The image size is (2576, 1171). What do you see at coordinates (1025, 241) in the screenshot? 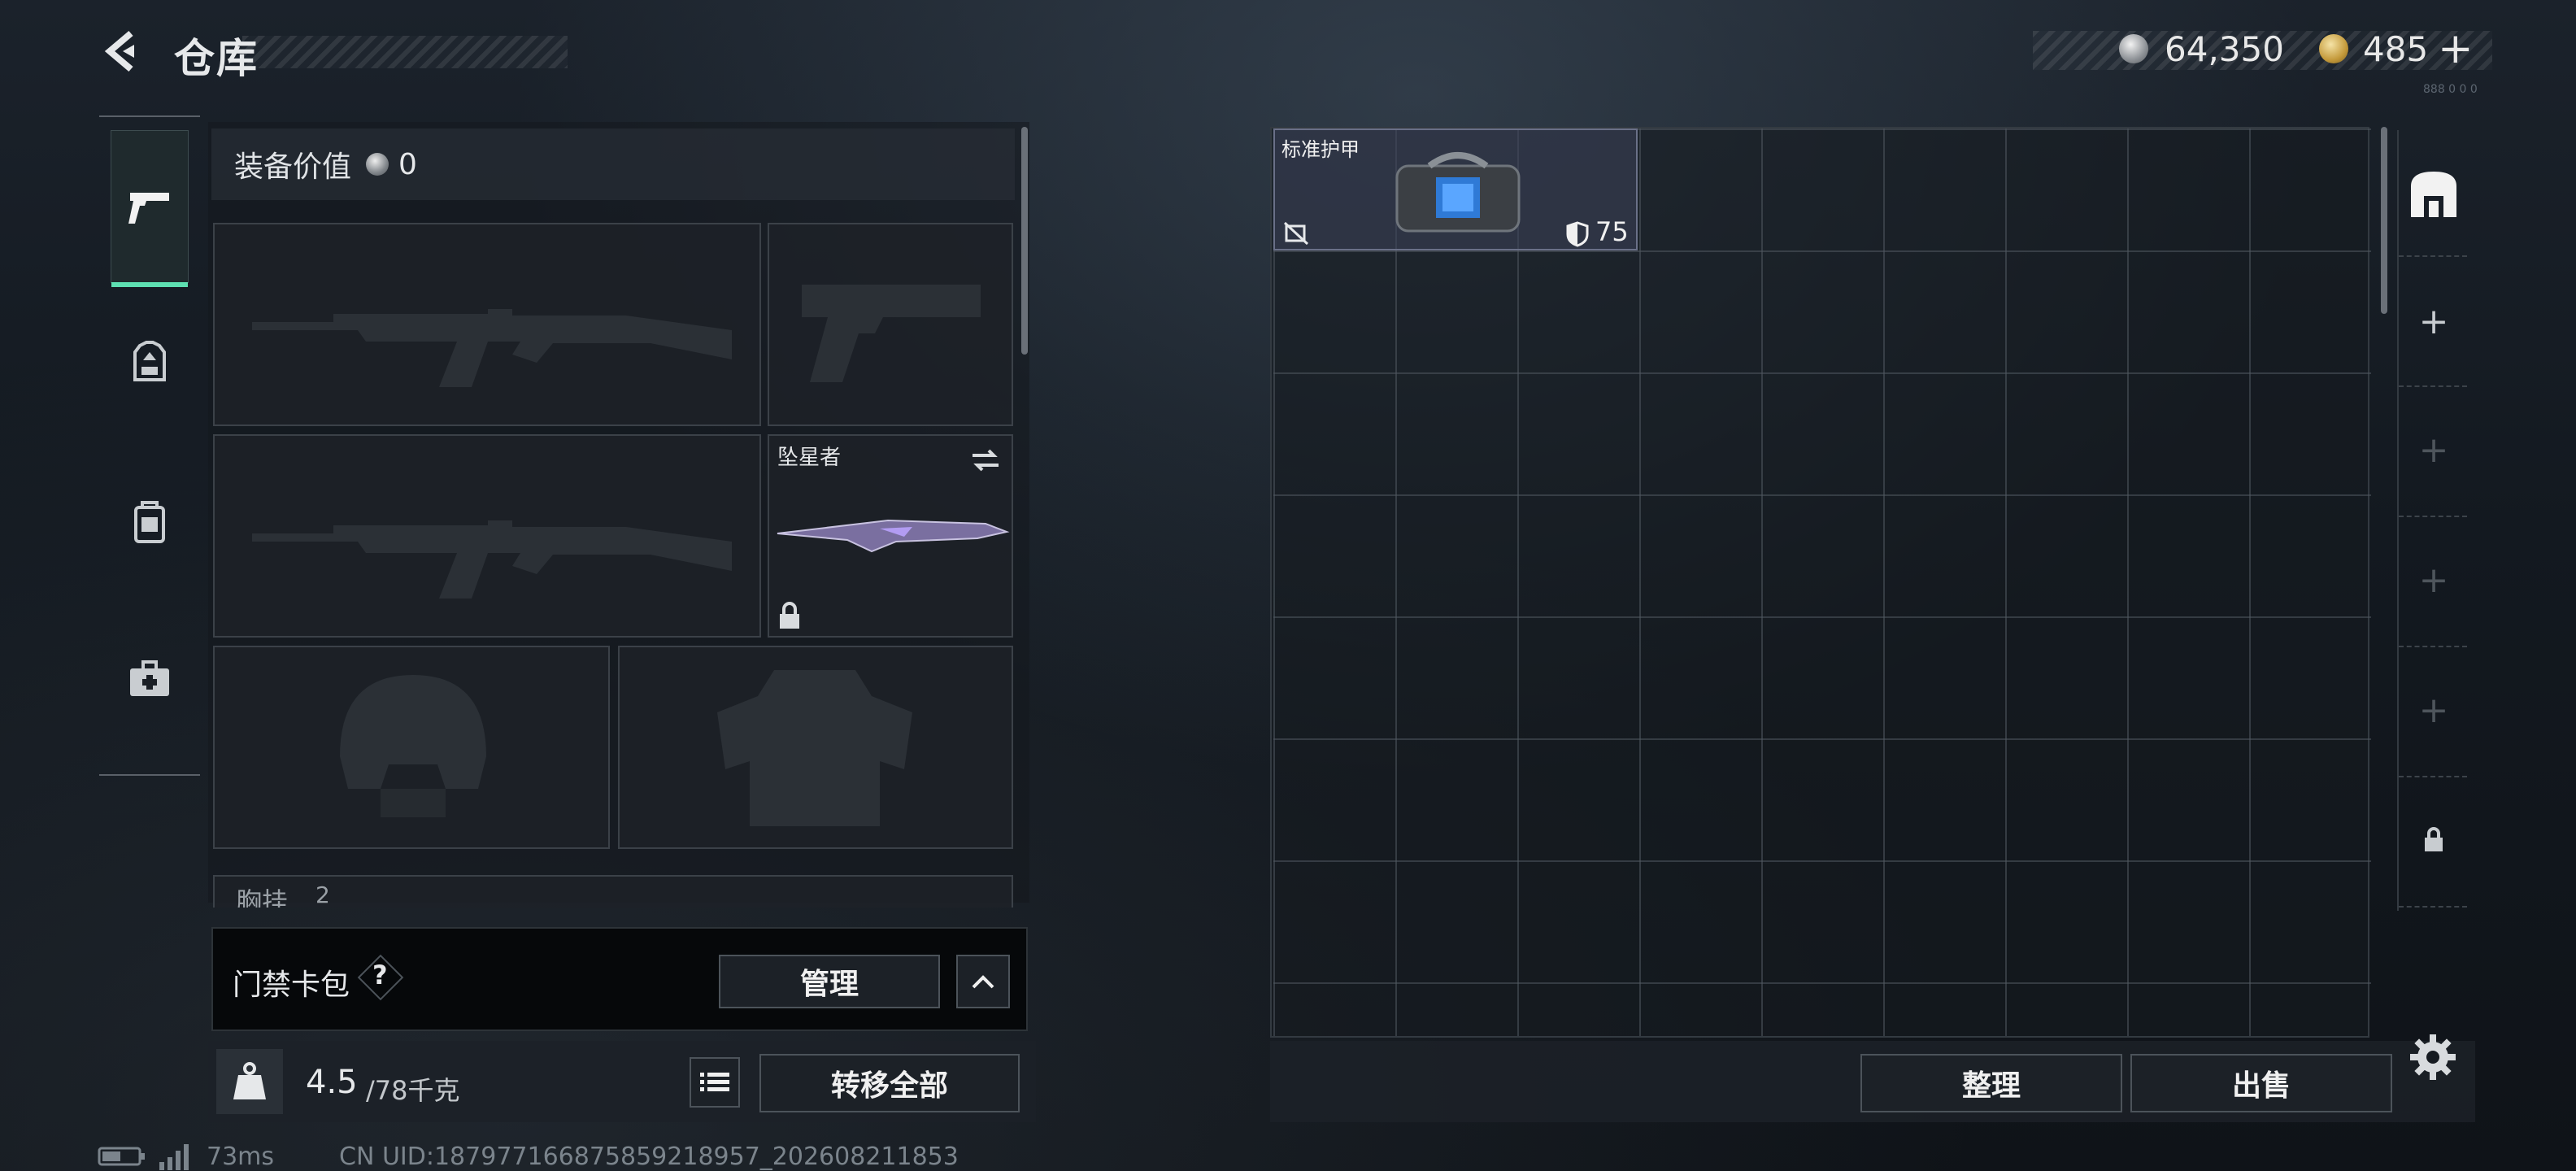
I see `loadout-scrollbar` at bounding box center [1025, 241].